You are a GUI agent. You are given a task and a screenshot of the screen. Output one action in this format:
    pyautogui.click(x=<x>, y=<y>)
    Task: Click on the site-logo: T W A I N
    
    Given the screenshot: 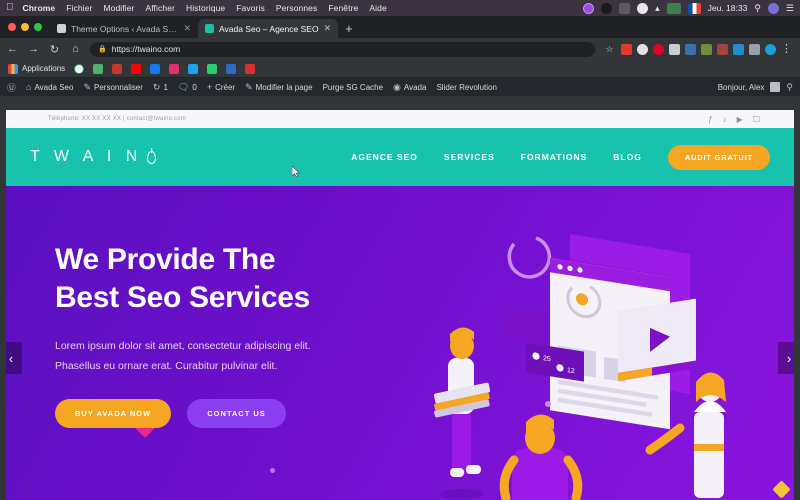 What is the action you would take?
    pyautogui.click(x=93, y=157)
    